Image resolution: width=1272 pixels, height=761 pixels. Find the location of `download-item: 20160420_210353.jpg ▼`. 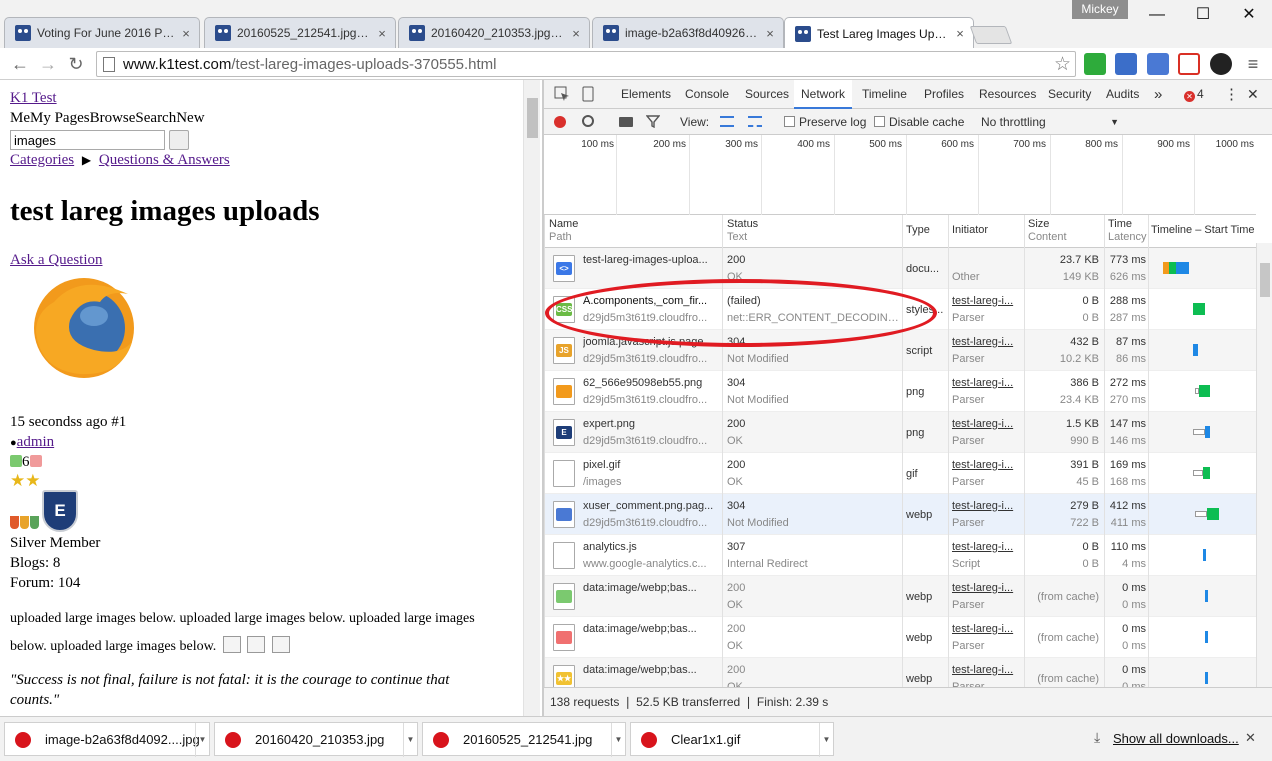

download-item: 20160420_210353.jpg ▼ is located at coordinates (316, 739).